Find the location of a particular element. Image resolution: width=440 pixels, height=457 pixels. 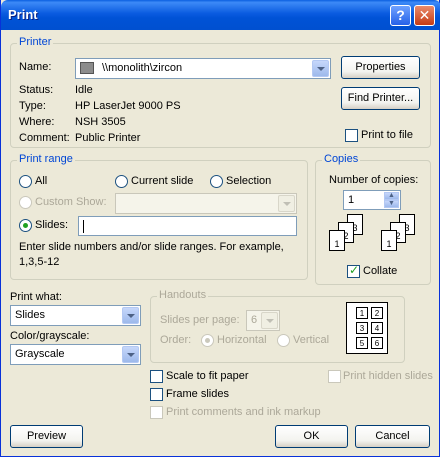

custom-show-label: Custom Show: is located at coordinates (71, 202).